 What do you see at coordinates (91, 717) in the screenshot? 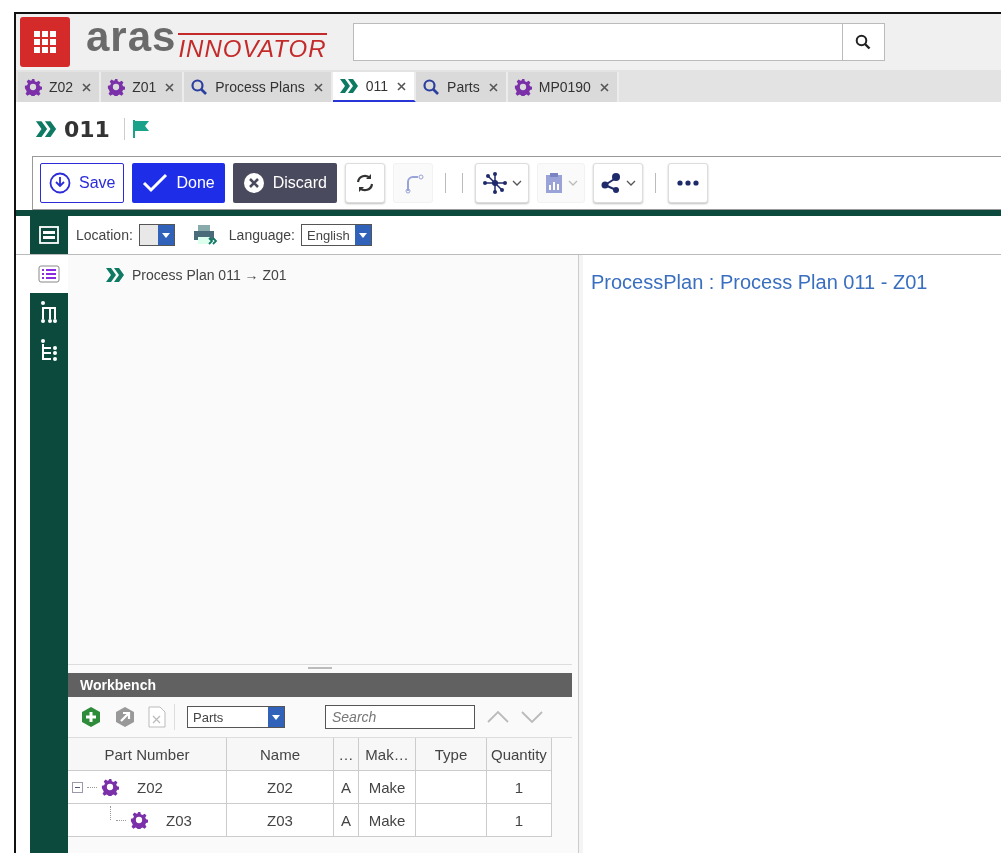
I see `add-icon` at bounding box center [91, 717].